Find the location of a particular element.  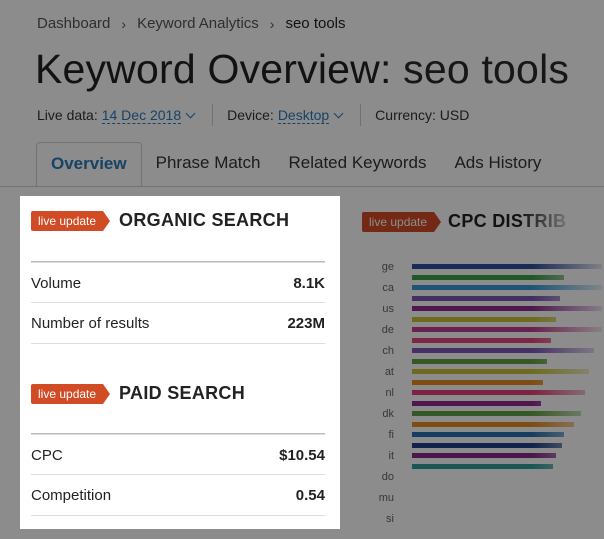

paid-search-title: PAID SEARCH is located at coordinates (182, 393).